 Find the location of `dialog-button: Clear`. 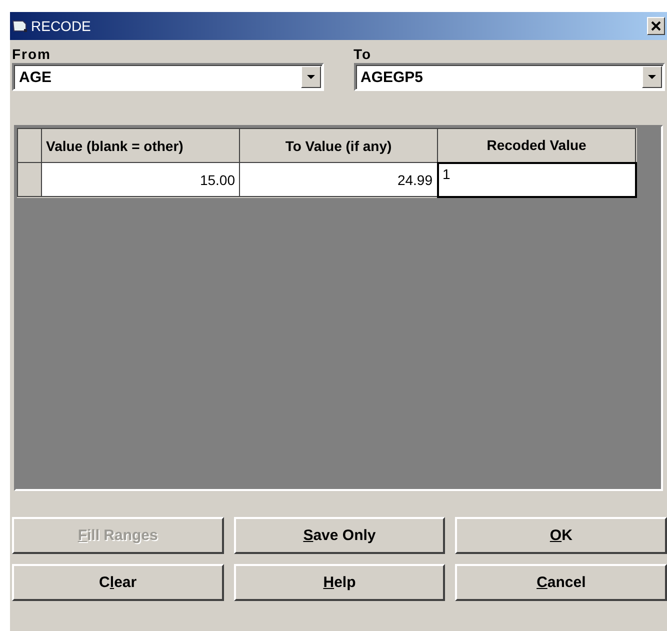

dialog-button: Clear is located at coordinates (118, 582).